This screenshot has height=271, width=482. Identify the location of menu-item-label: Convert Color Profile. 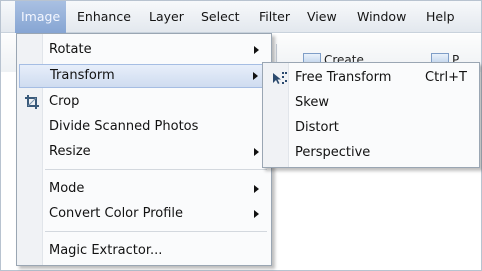
(116, 213).